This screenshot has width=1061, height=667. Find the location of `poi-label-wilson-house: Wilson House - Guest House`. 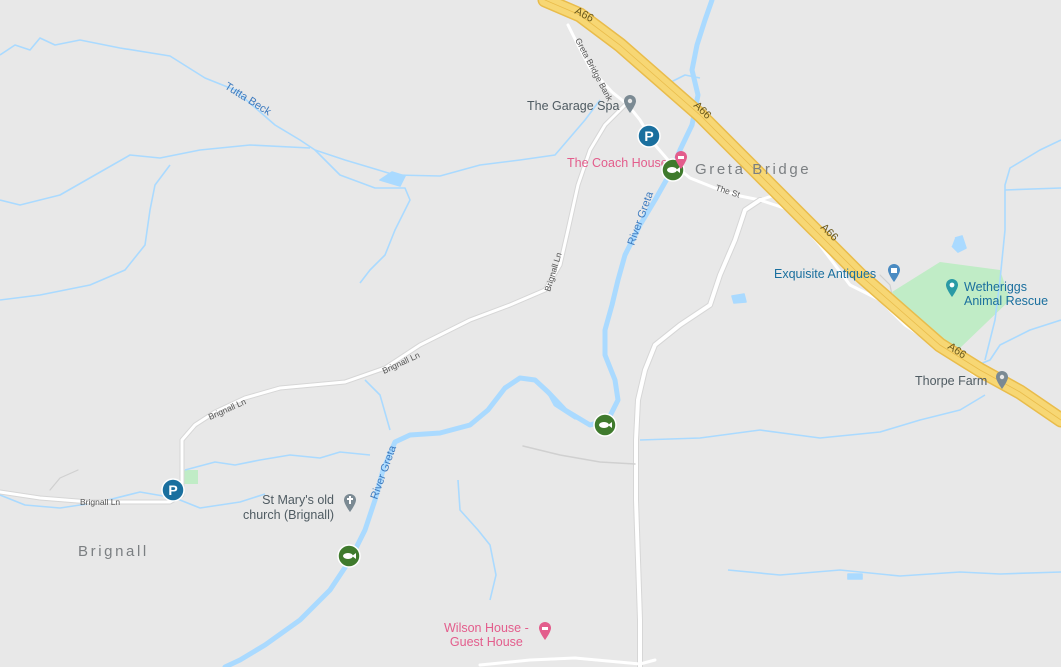

poi-label-wilson-house: Wilson House - Guest House is located at coordinates (486, 635).